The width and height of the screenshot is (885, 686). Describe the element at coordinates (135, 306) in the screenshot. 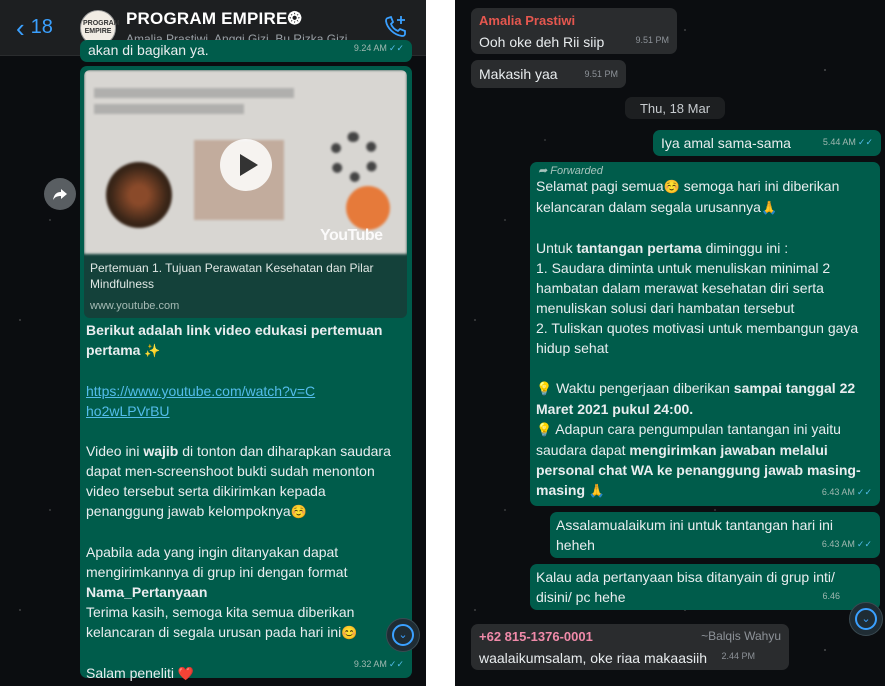

I see `preview-domain: www.youtube.com` at that location.